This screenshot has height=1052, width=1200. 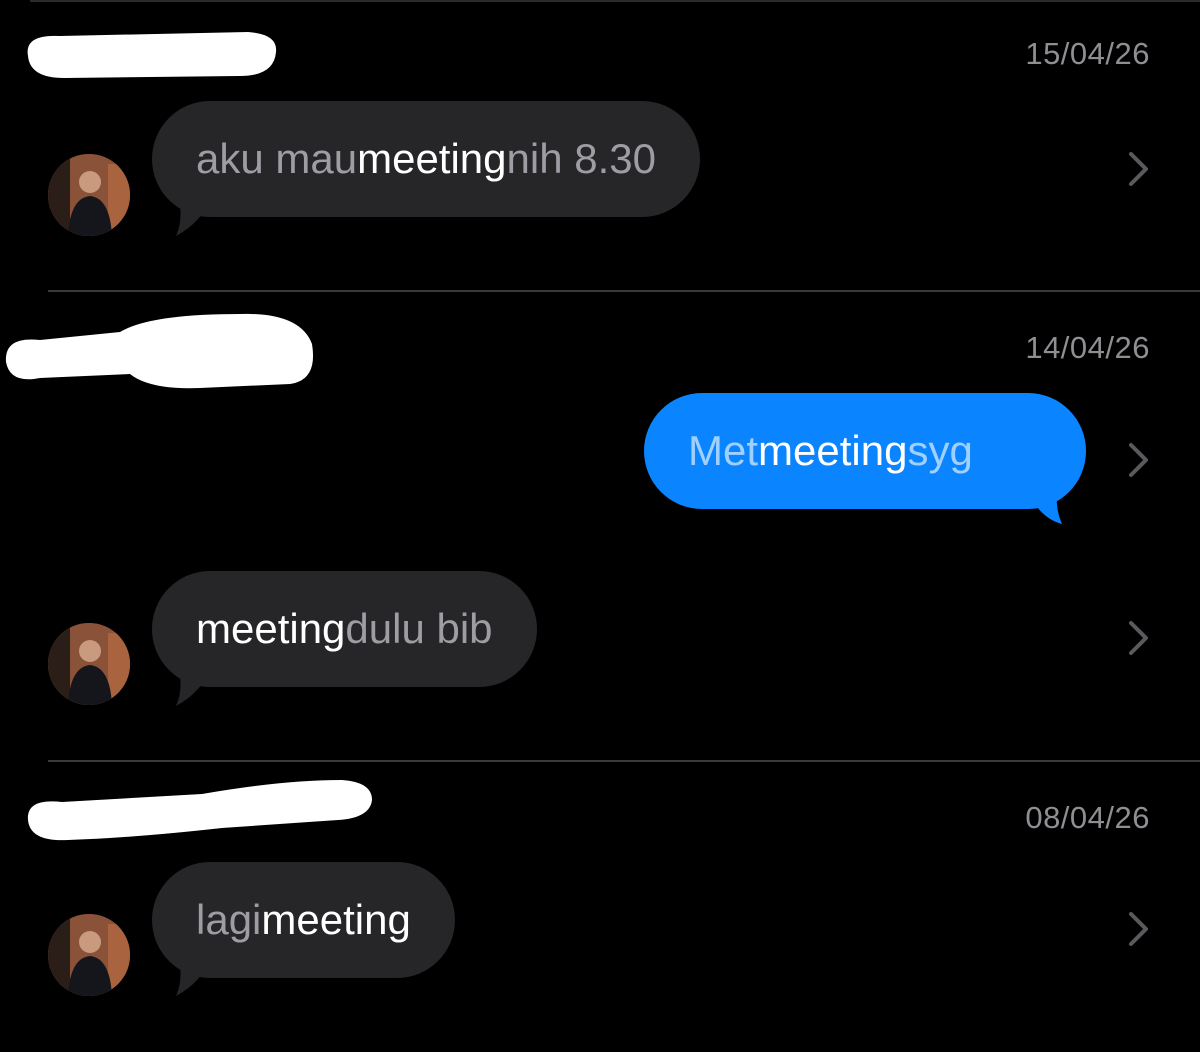 What do you see at coordinates (615, 1) in the screenshot?
I see `top-divider` at bounding box center [615, 1].